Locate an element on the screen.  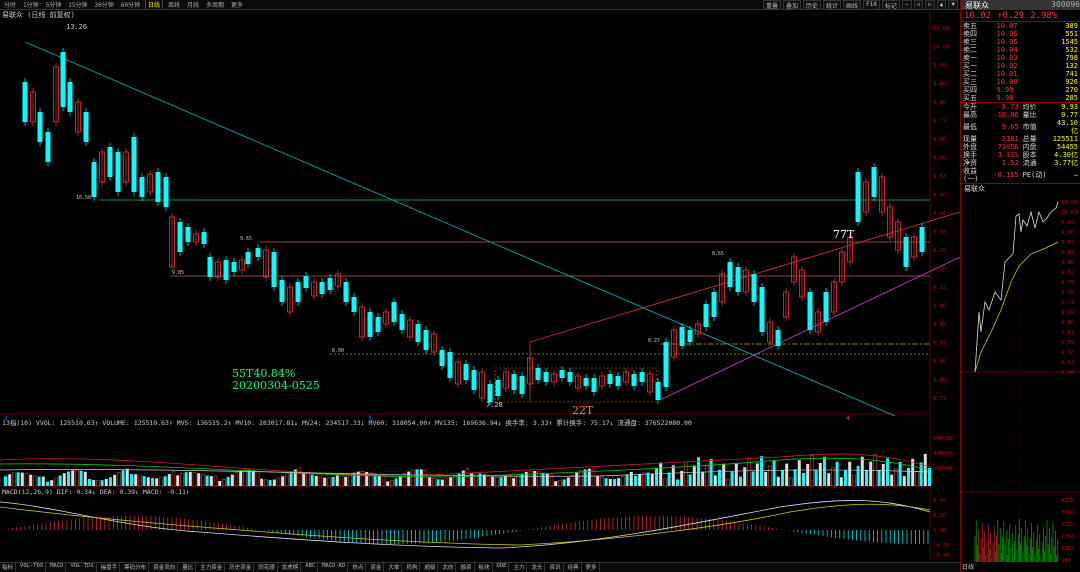
indicator-tab: 主力 is located at coordinates (519, 567).